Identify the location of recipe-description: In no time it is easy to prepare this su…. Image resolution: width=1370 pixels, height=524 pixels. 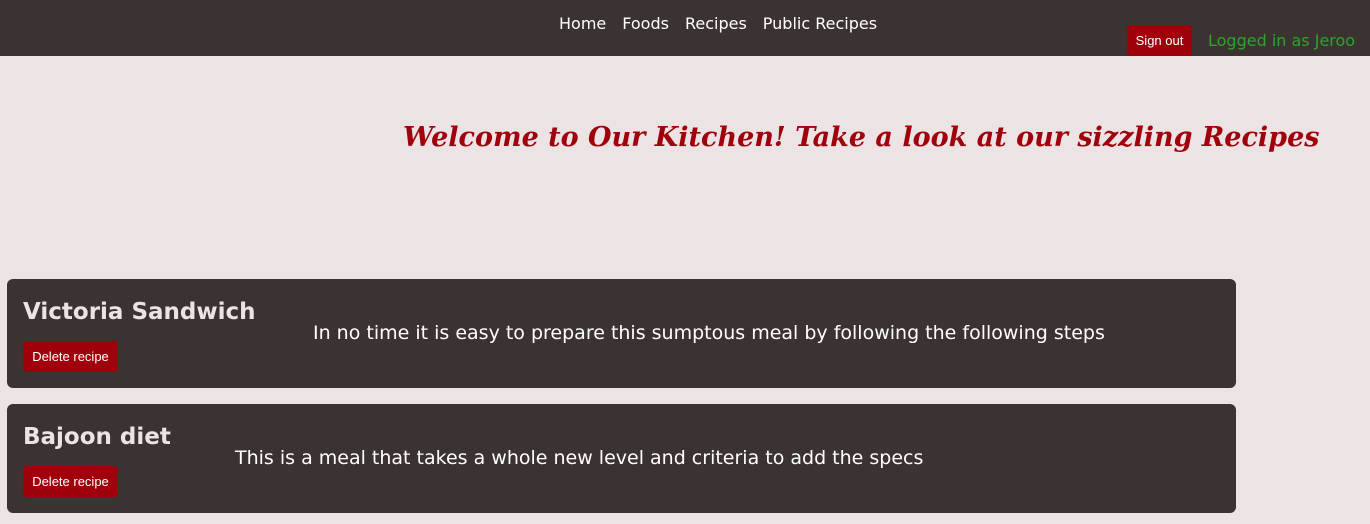
(709, 333).